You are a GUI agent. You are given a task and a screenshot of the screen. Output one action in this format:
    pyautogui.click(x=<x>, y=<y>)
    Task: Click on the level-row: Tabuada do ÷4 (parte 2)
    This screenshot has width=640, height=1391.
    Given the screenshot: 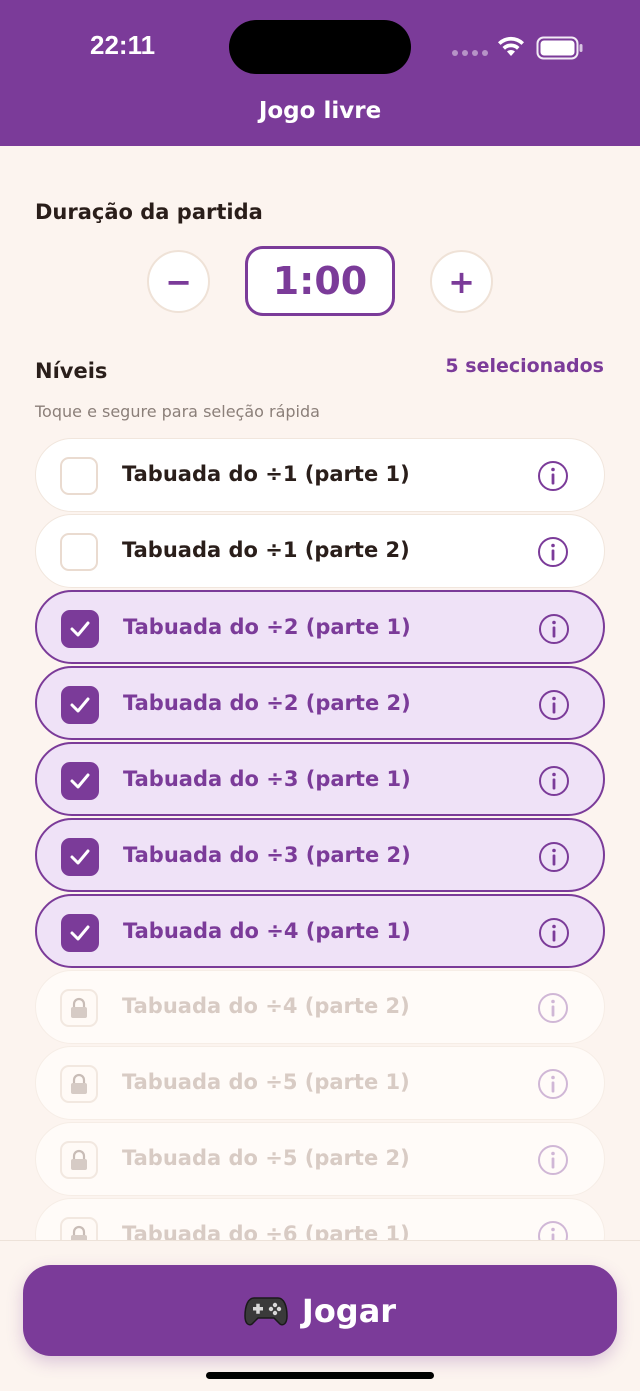 What is the action you would take?
    pyautogui.click(x=320, y=1007)
    